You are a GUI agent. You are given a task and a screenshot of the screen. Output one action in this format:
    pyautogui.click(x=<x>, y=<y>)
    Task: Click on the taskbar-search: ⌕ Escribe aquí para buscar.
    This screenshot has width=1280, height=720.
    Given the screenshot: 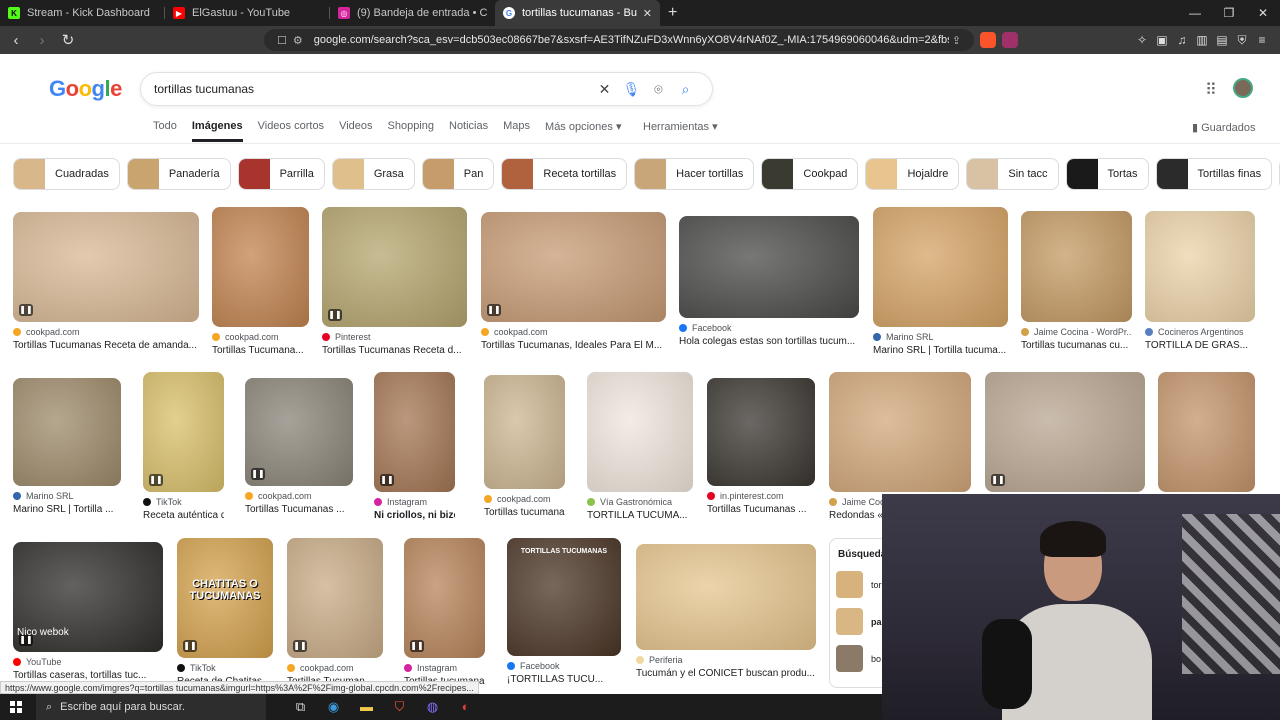 What is the action you would take?
    pyautogui.click(x=151, y=707)
    